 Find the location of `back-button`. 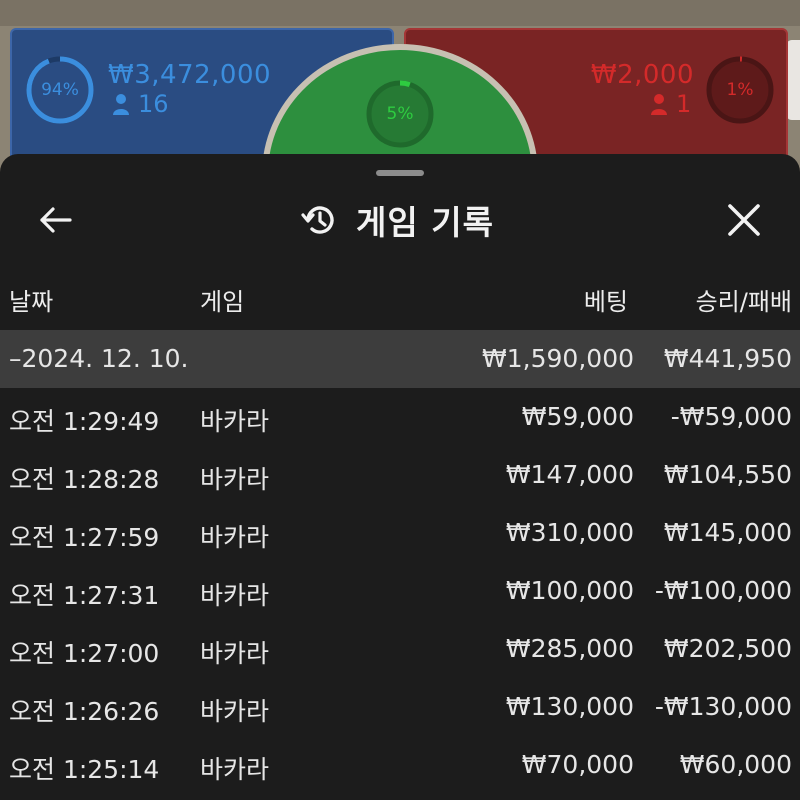

back-button is located at coordinates (56, 220).